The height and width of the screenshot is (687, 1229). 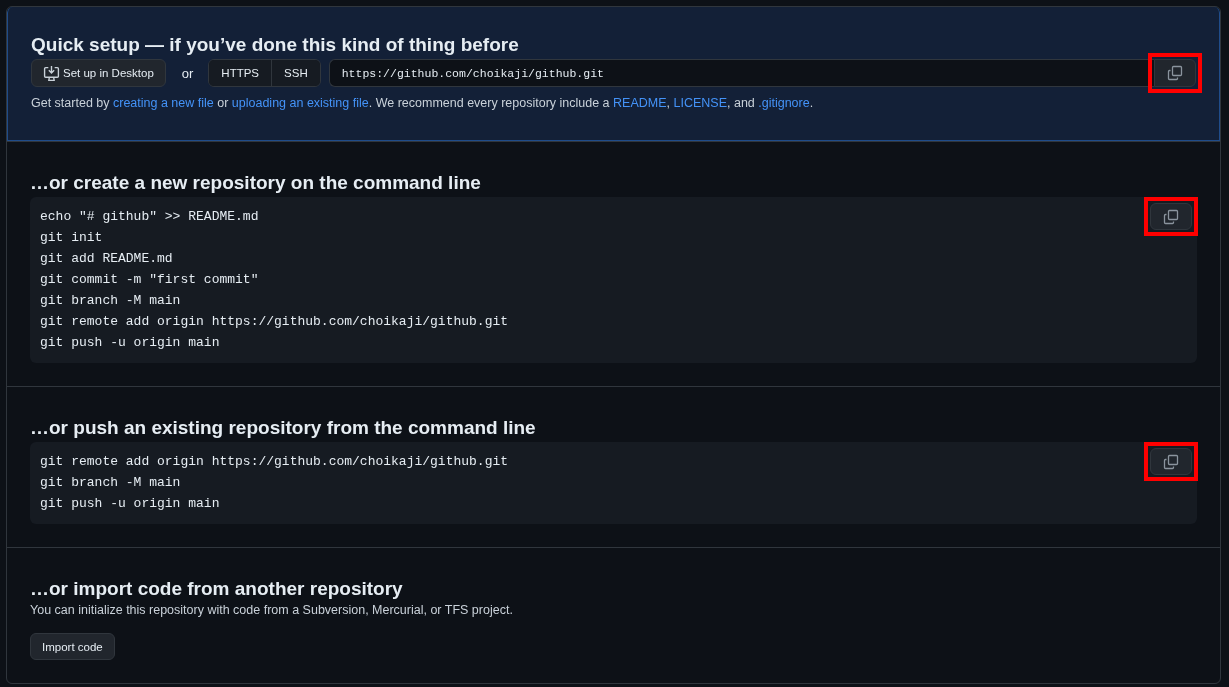 I want to click on link: creating a new file, so click(x=163, y=103).